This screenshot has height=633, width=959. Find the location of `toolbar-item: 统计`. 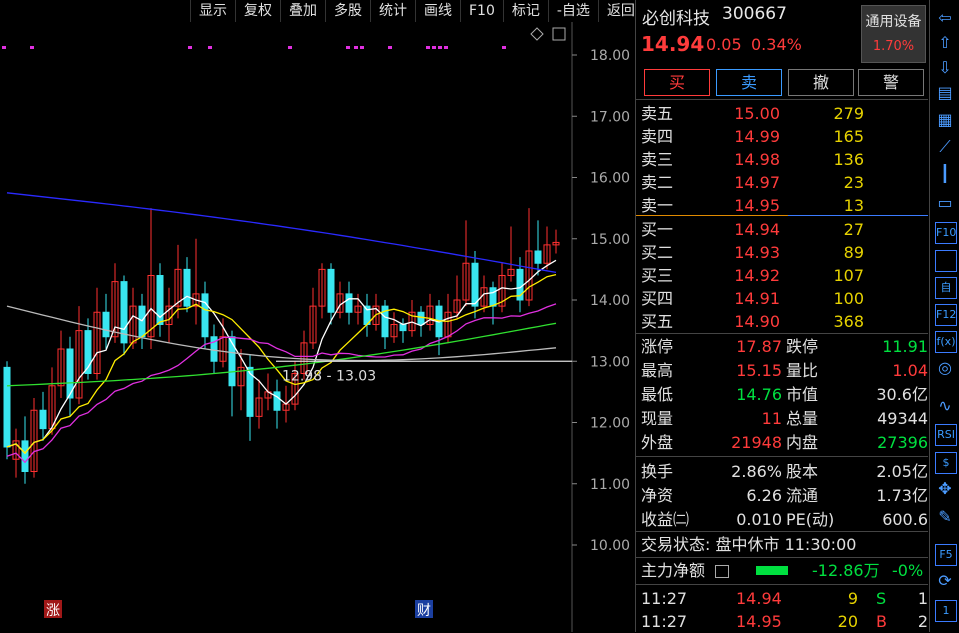

toolbar-item: 统计 is located at coordinates (392, 11).